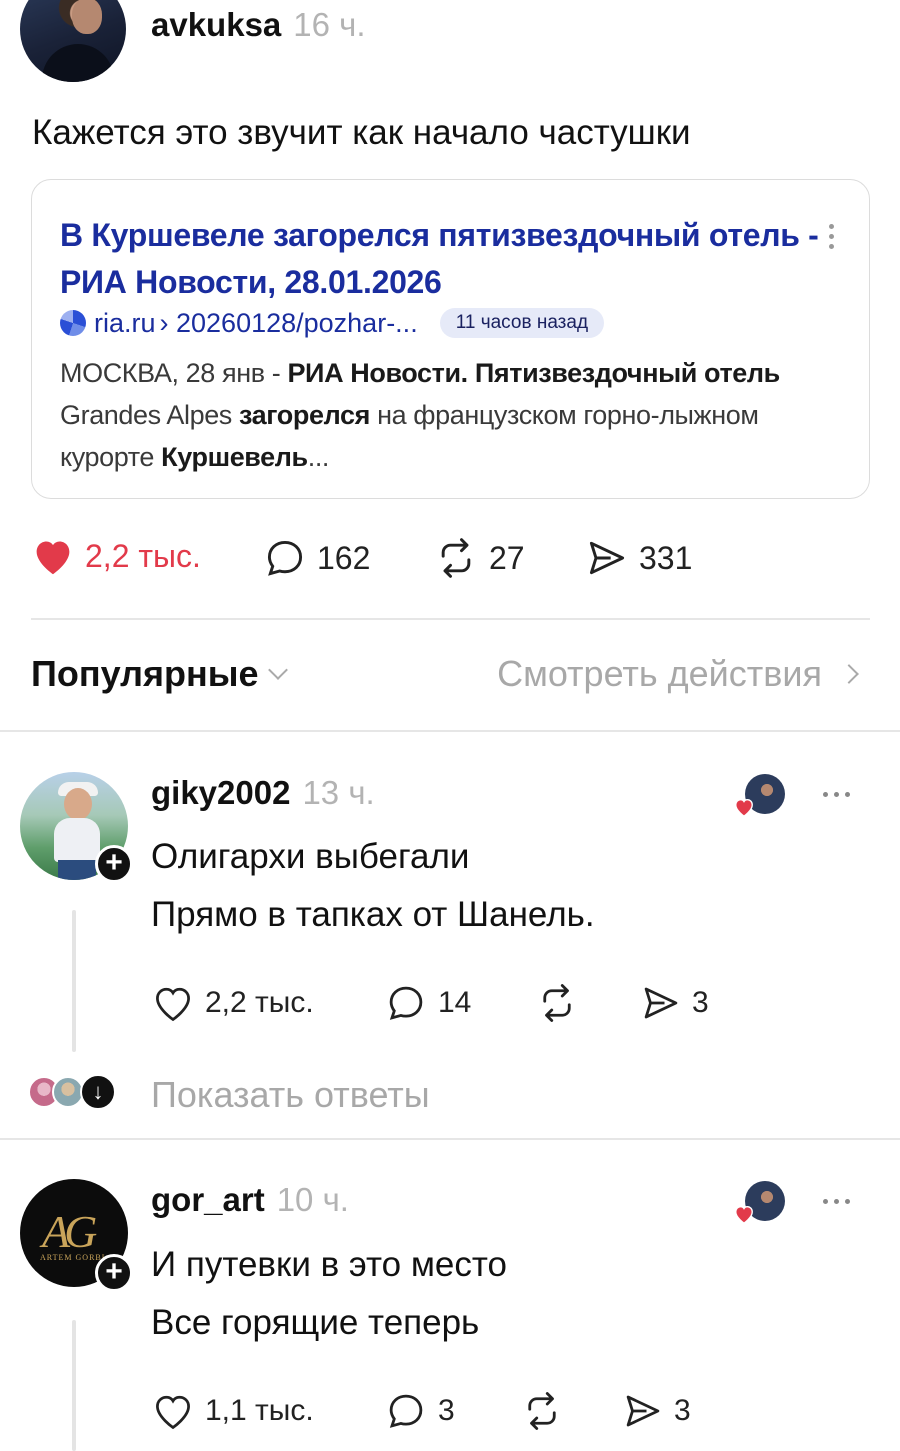 This screenshot has height=1451, width=900. What do you see at coordinates (361, 132) in the screenshot?
I see `post-text: Кажется это звучит как начало частушки` at bounding box center [361, 132].